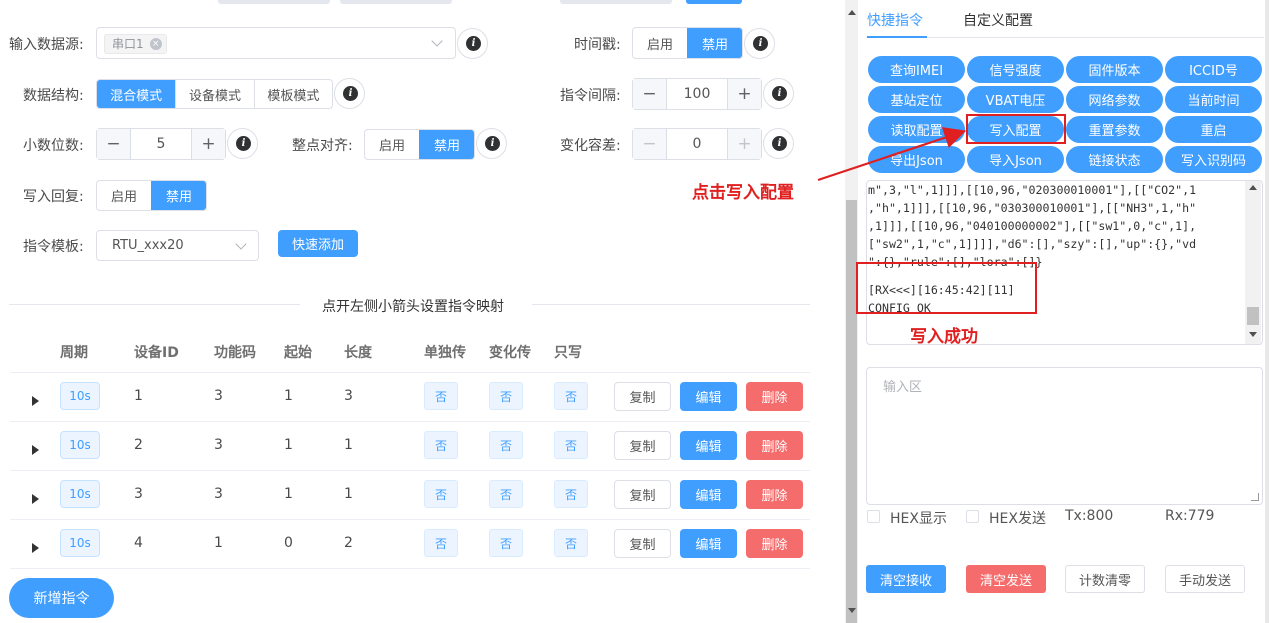 Image resolution: width=1269 pixels, height=623 pixels. I want to click on tab-quick-commands: 快捷指令, so click(895, 20).